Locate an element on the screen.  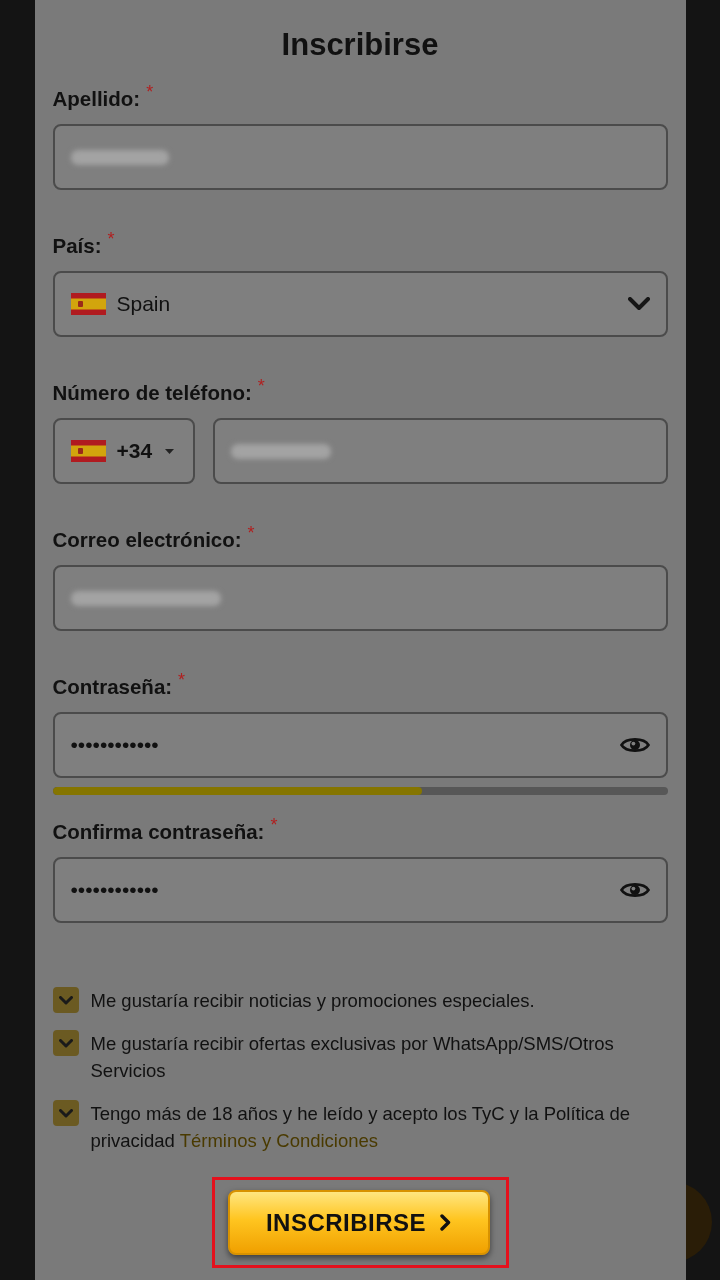
consent-text: Me gustaría recibir noticias y promociones especiales. is located at coordinates (312, 1001).